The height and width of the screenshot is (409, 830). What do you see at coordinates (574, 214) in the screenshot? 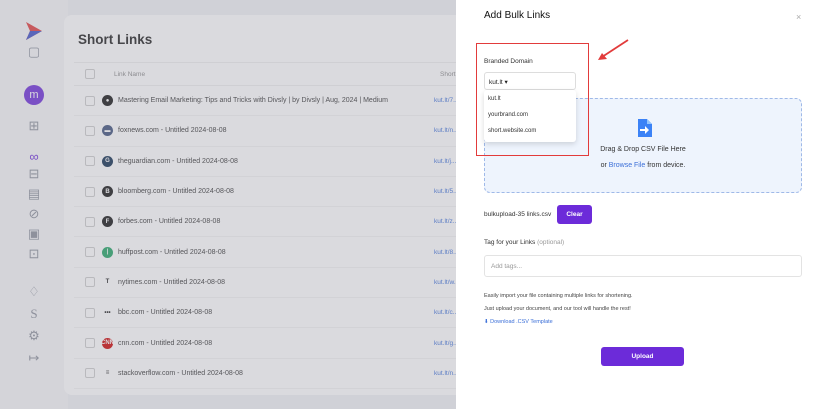
I see `clear-button: Clear` at bounding box center [574, 214].